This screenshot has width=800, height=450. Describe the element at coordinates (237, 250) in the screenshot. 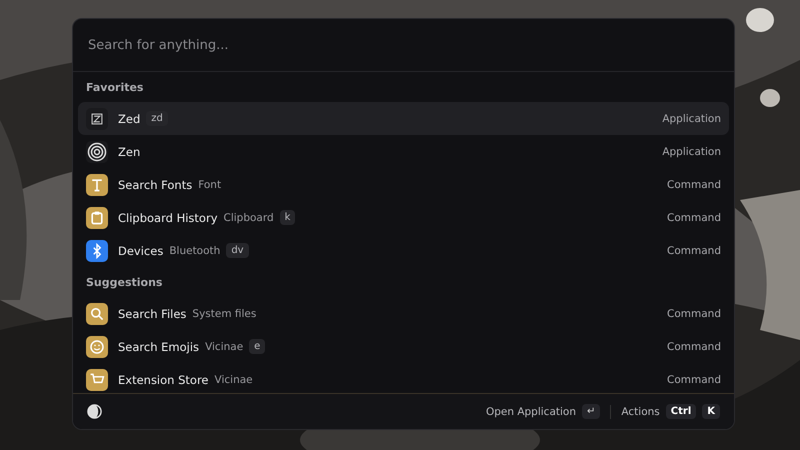

I see `alias-tag: dv` at that location.